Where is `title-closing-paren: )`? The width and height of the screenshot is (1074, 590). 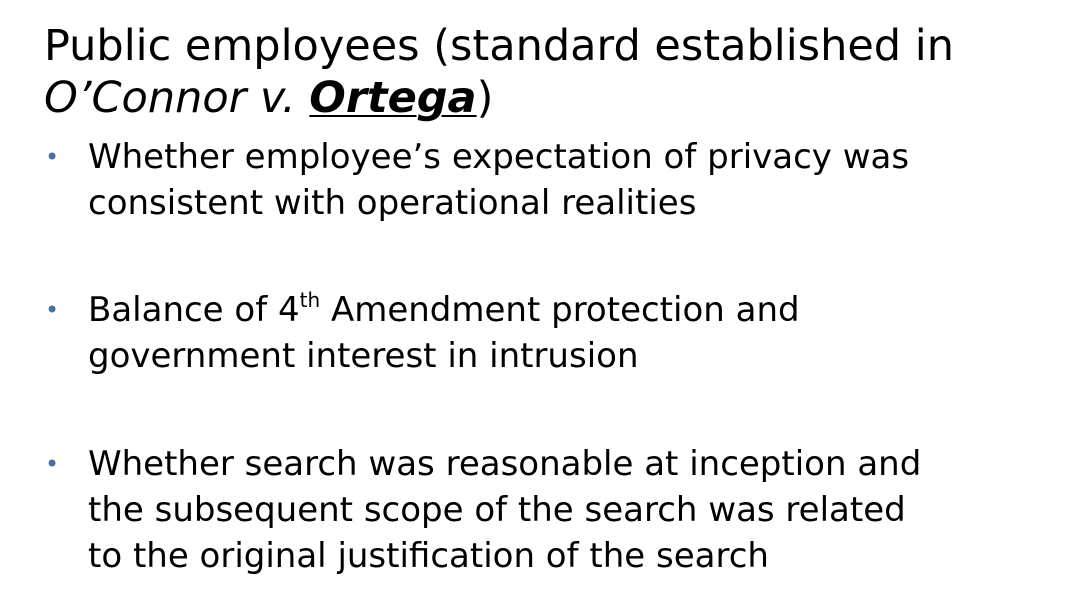 title-closing-paren: ) is located at coordinates (485, 98).